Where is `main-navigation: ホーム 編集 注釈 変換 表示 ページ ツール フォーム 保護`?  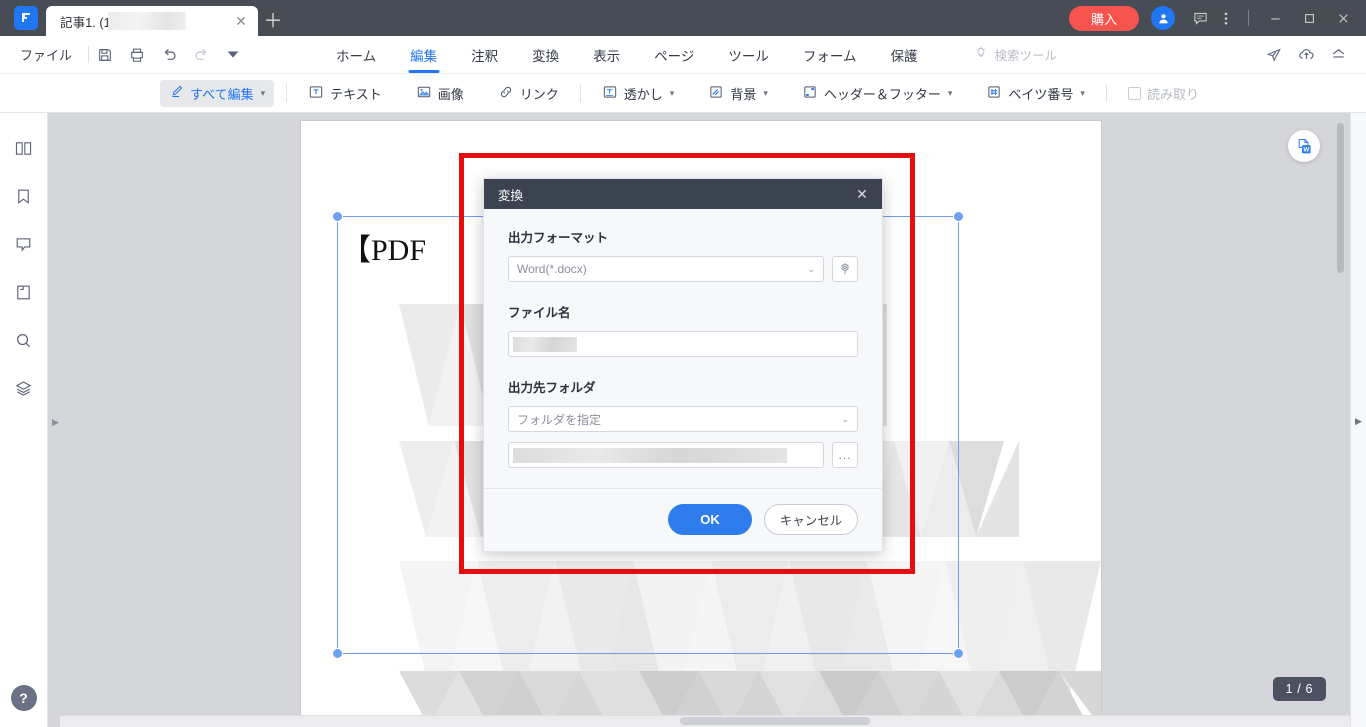 main-navigation: ホーム 編集 注釈 変換 表示 ページ ツール フォーム 保護 is located at coordinates (626, 55).